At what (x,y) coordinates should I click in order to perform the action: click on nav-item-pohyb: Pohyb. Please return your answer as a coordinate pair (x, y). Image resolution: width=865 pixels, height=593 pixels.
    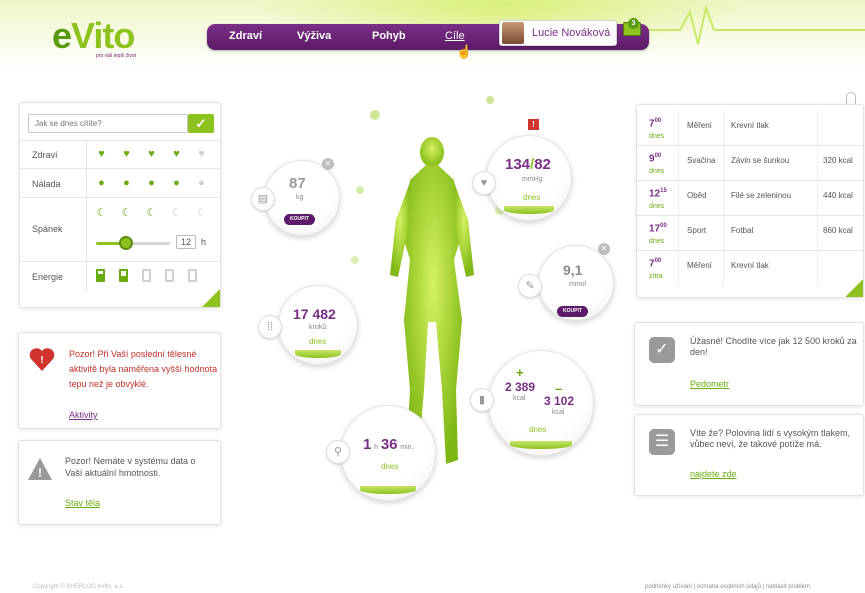
    Looking at the image, I should click on (389, 36).